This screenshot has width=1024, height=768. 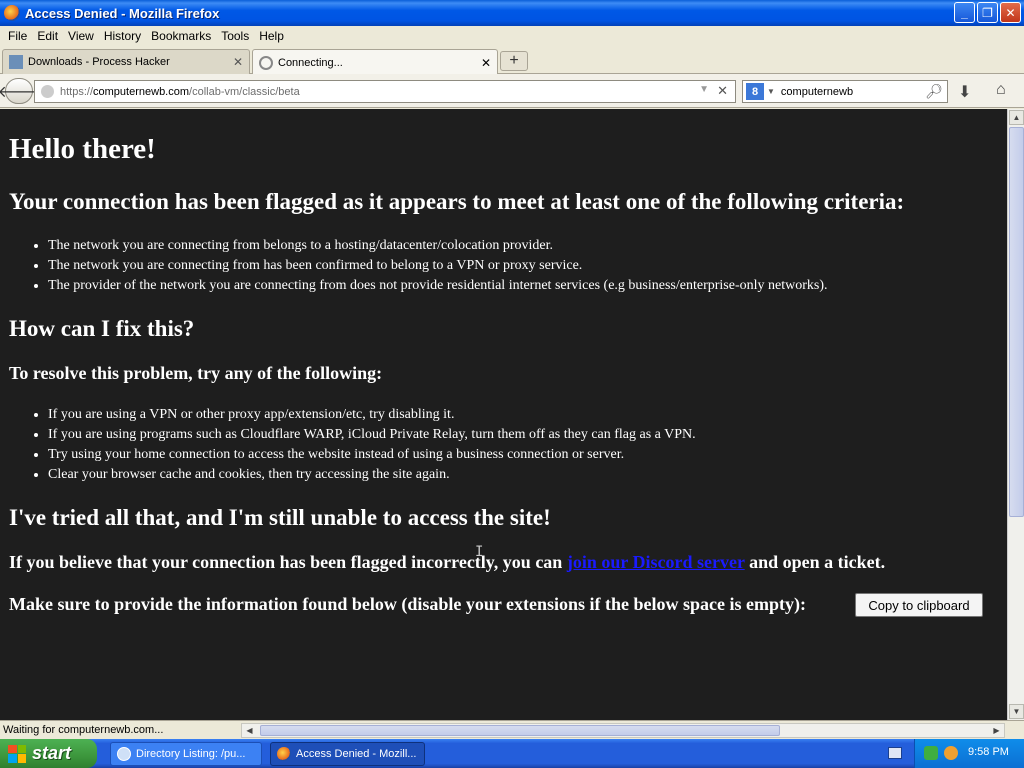 I want to click on maximize-button: ❐, so click(x=987, y=12).